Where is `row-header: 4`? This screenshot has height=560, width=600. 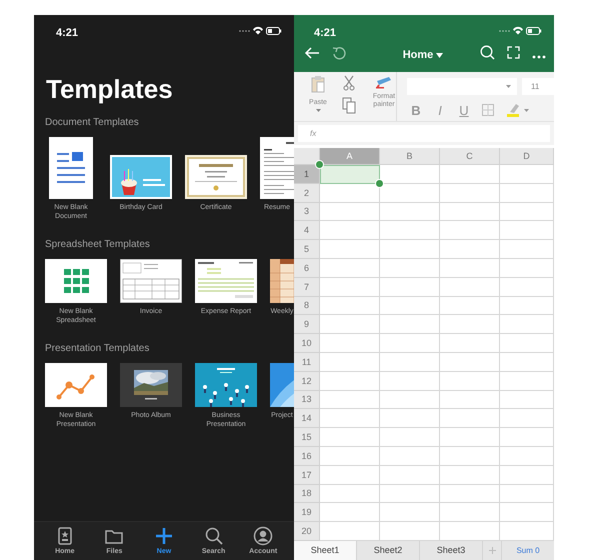
row-header: 4 is located at coordinates (307, 230).